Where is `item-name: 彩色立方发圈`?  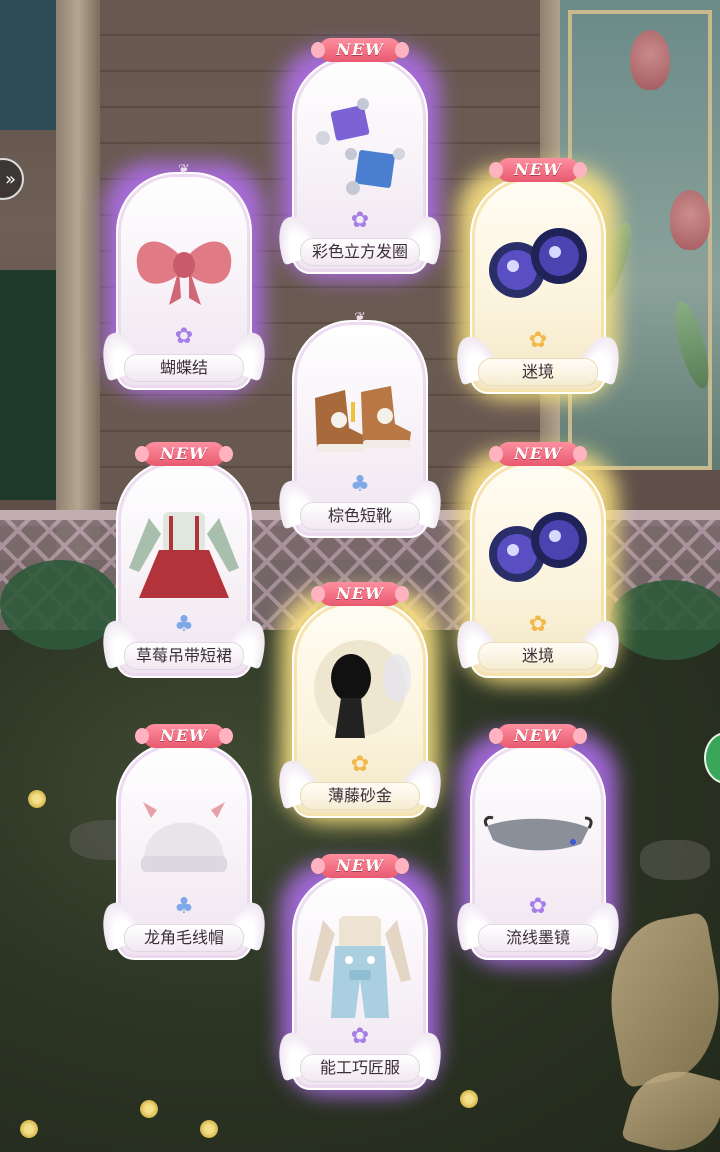 item-name: 彩色立方发圈 is located at coordinates (360, 252).